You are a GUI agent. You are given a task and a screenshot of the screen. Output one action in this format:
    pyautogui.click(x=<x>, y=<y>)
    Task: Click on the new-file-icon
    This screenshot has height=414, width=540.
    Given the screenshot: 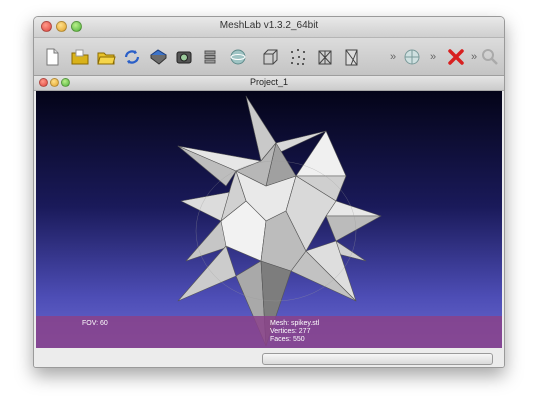 What is the action you would take?
    pyautogui.click(x=52, y=57)
    